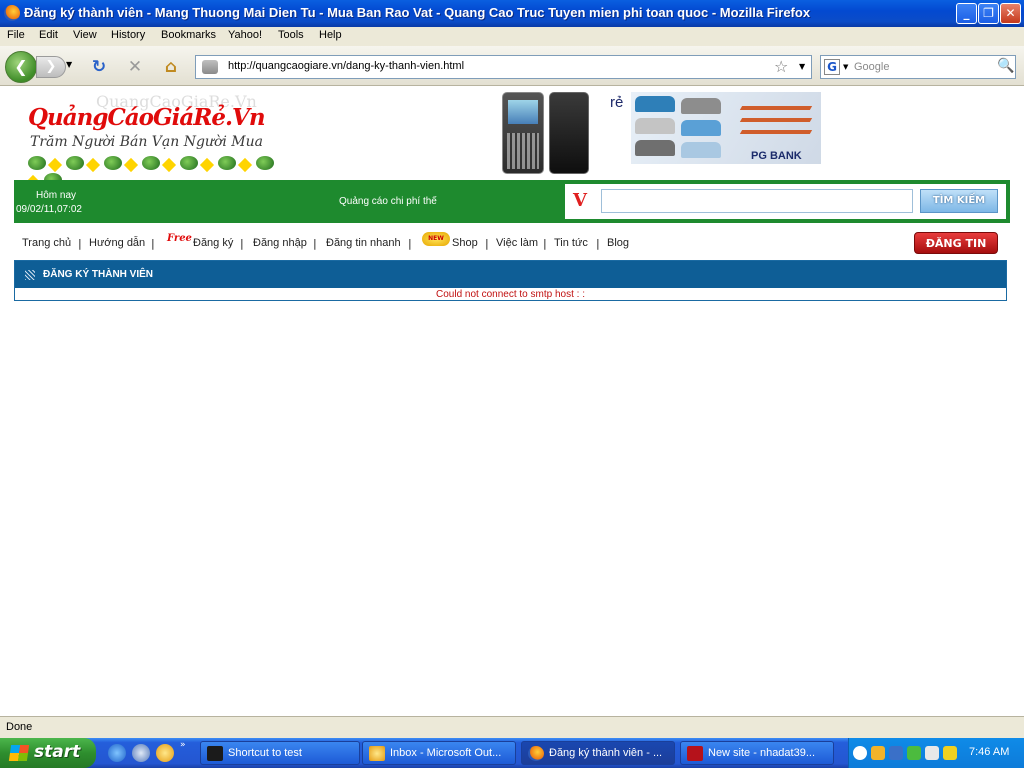 The image size is (1024, 768). Describe the element at coordinates (215, 753) in the screenshot. I see `cmd-icon` at that location.